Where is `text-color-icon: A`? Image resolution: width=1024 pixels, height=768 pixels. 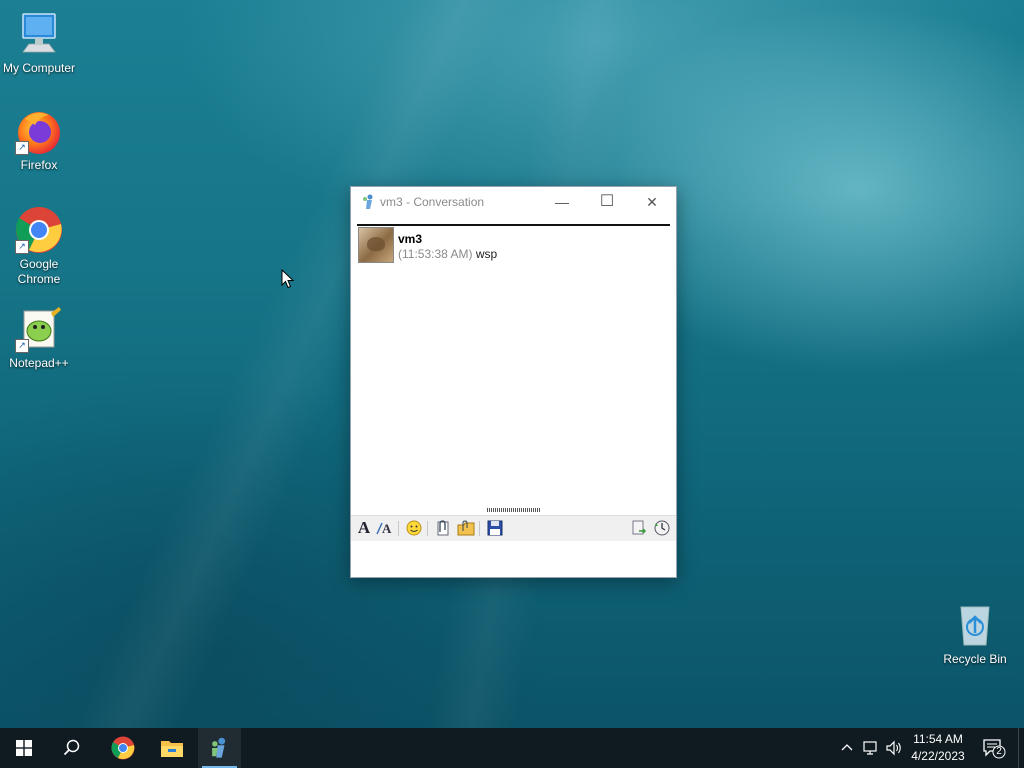
text-color-icon: A is located at coordinates (385, 528).